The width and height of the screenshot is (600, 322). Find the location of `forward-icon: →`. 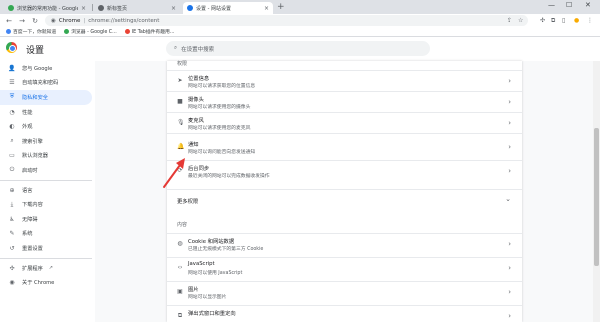

forward-icon: → is located at coordinates (22, 21).